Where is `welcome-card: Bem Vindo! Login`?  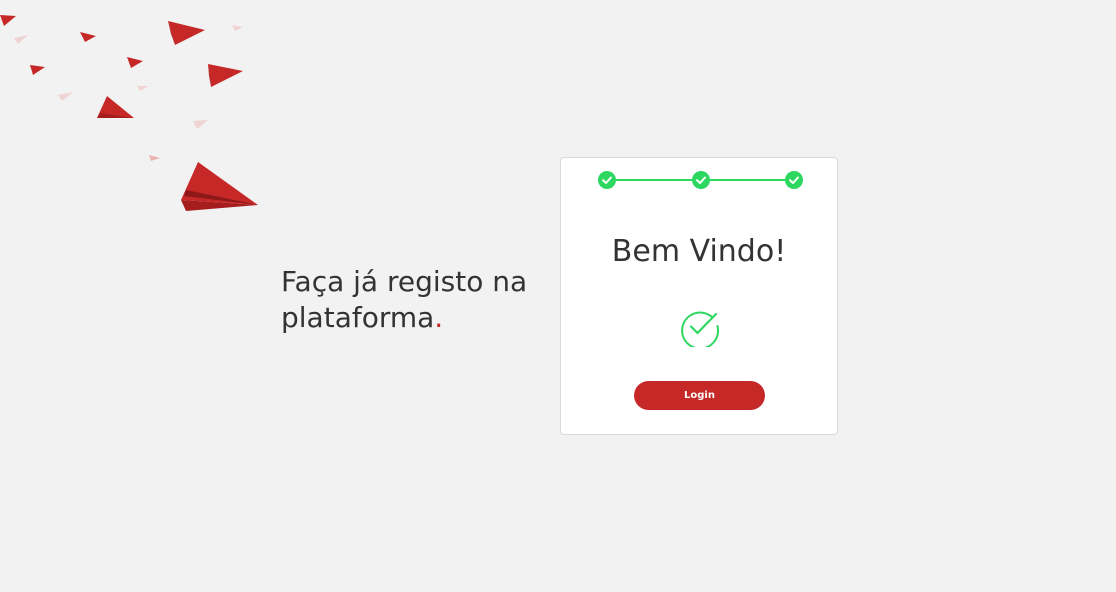
welcome-card: Bem Vindo! Login is located at coordinates (699, 296).